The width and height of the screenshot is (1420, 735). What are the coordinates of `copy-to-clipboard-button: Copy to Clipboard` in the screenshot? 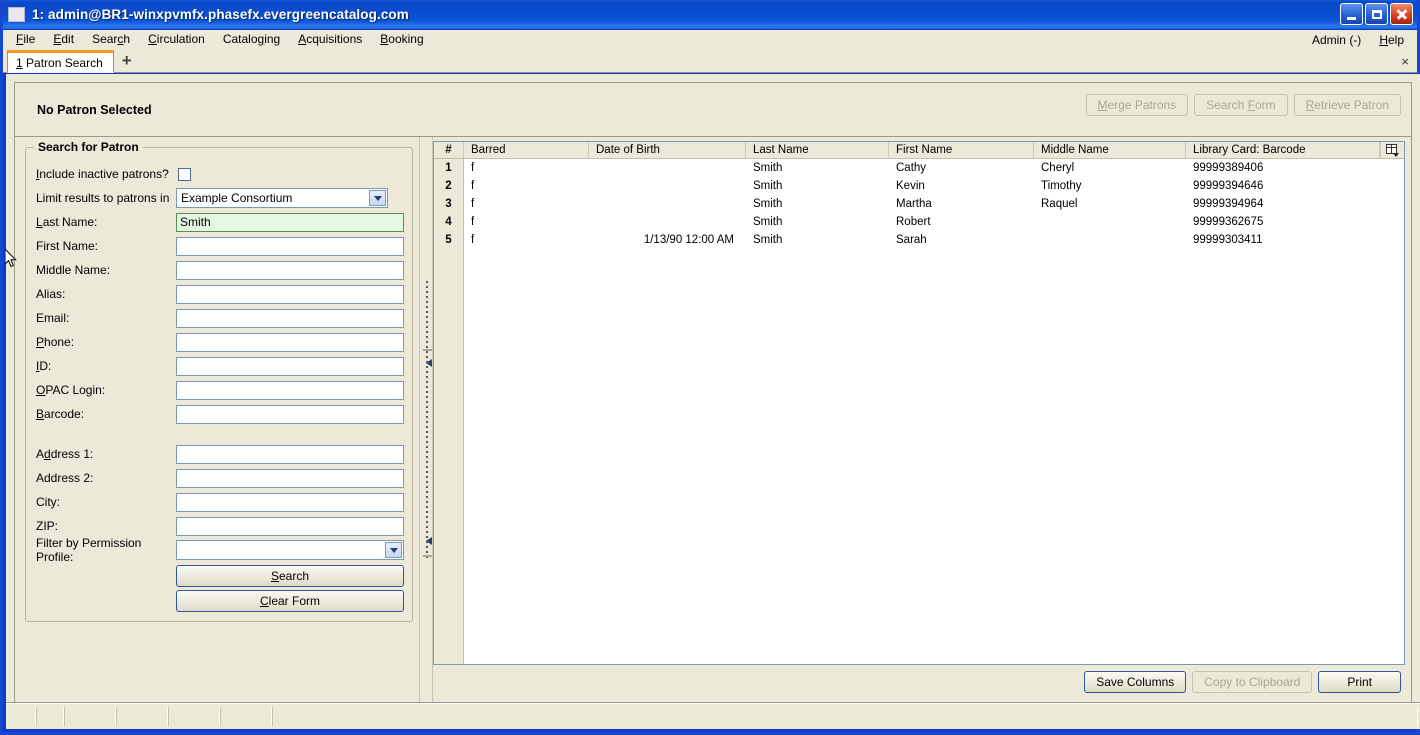 It's located at (1252, 682).